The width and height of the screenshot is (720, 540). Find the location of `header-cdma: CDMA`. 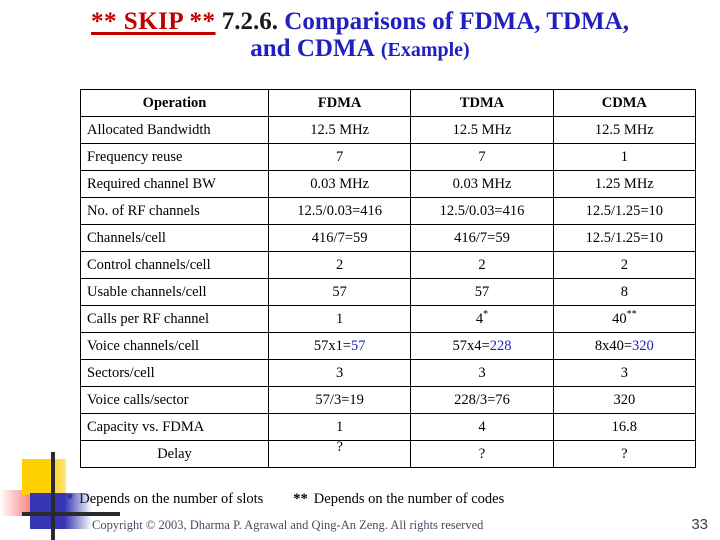

header-cdma: CDMA is located at coordinates (624, 103).